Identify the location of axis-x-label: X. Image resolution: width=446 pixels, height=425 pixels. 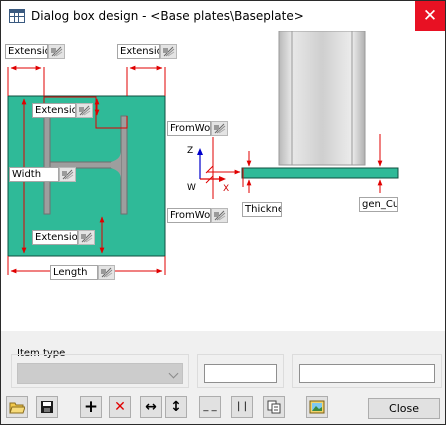
(226, 189).